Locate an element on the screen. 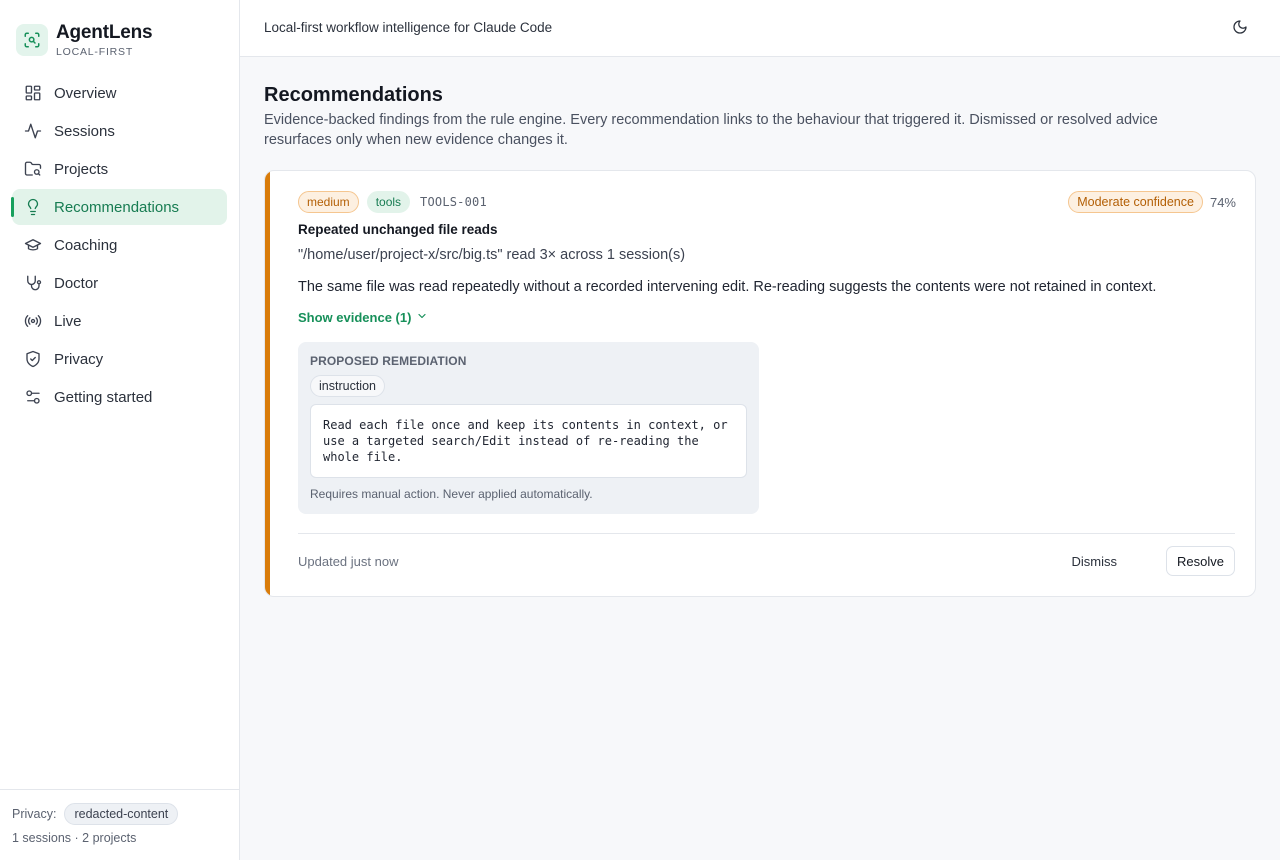 The height and width of the screenshot is (860, 1280). severity-badge: medium is located at coordinates (328, 202).